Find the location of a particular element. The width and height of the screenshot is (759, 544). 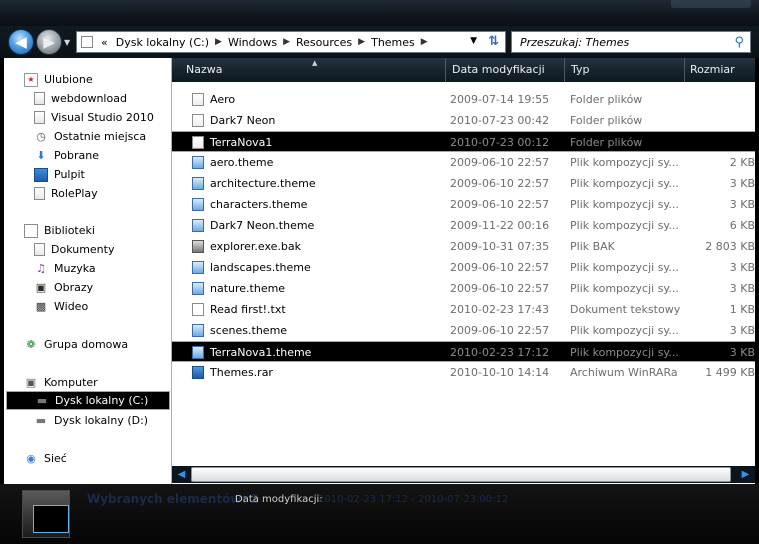

file-date: 2010-07-23 00:42 is located at coordinates (500, 120).